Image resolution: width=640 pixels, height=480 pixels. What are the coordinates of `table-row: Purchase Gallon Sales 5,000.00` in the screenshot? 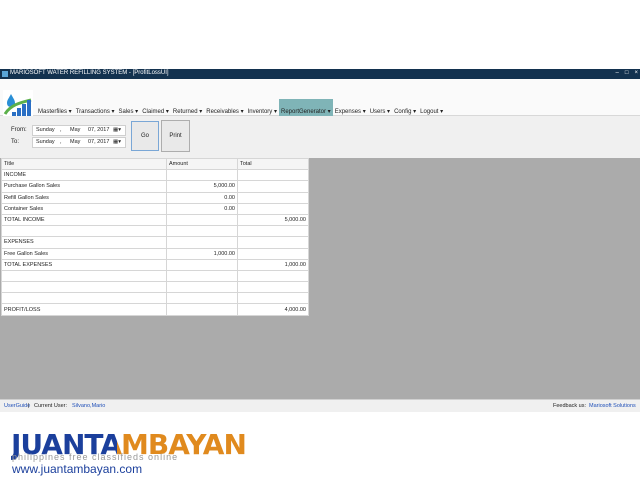 It's located at (155, 186).